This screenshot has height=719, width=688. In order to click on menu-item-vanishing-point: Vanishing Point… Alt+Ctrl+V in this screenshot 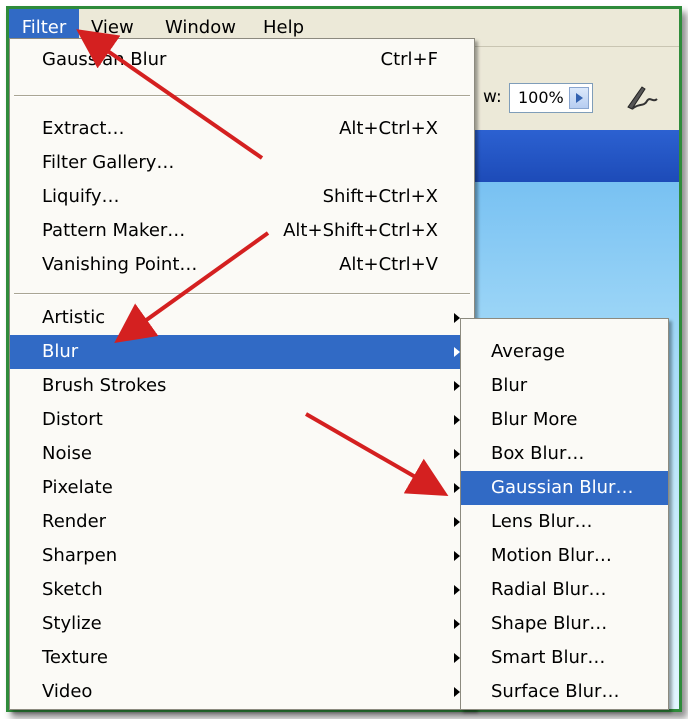, I will do `click(242, 265)`.